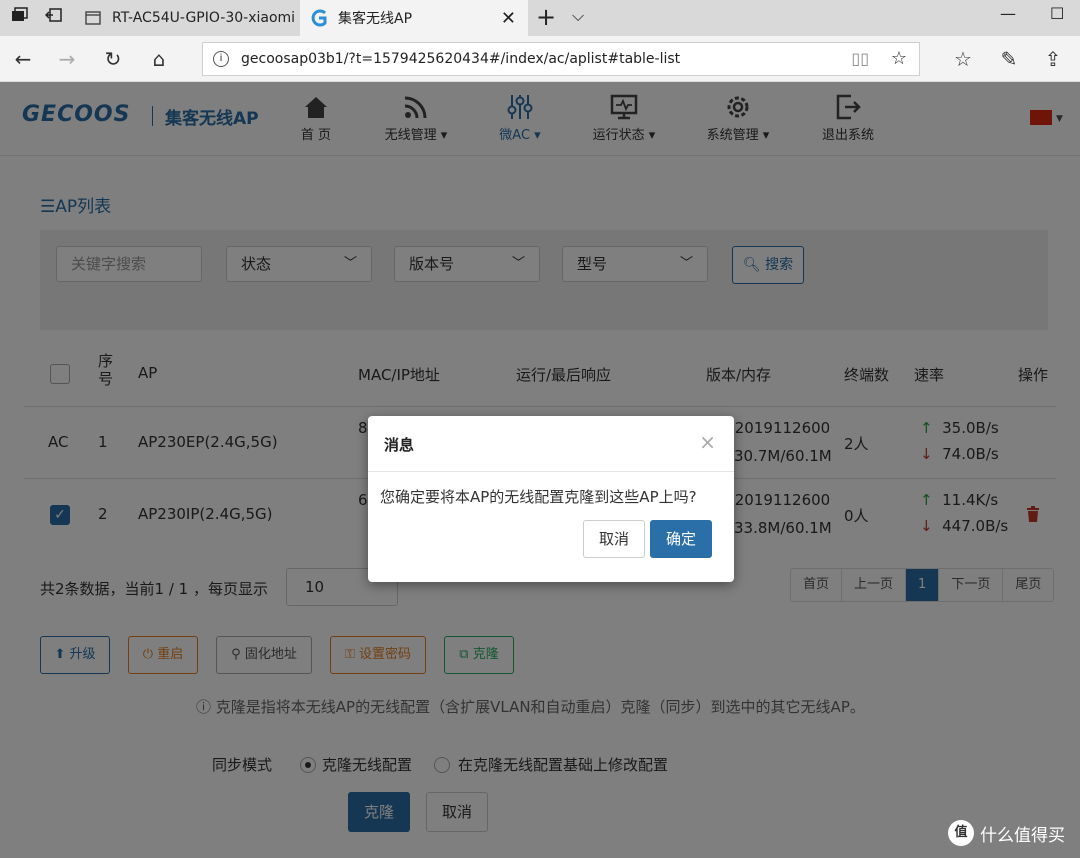 This screenshot has width=1080, height=858. Describe the element at coordinates (221, 59) in the screenshot. I see `info-icon: i` at that location.